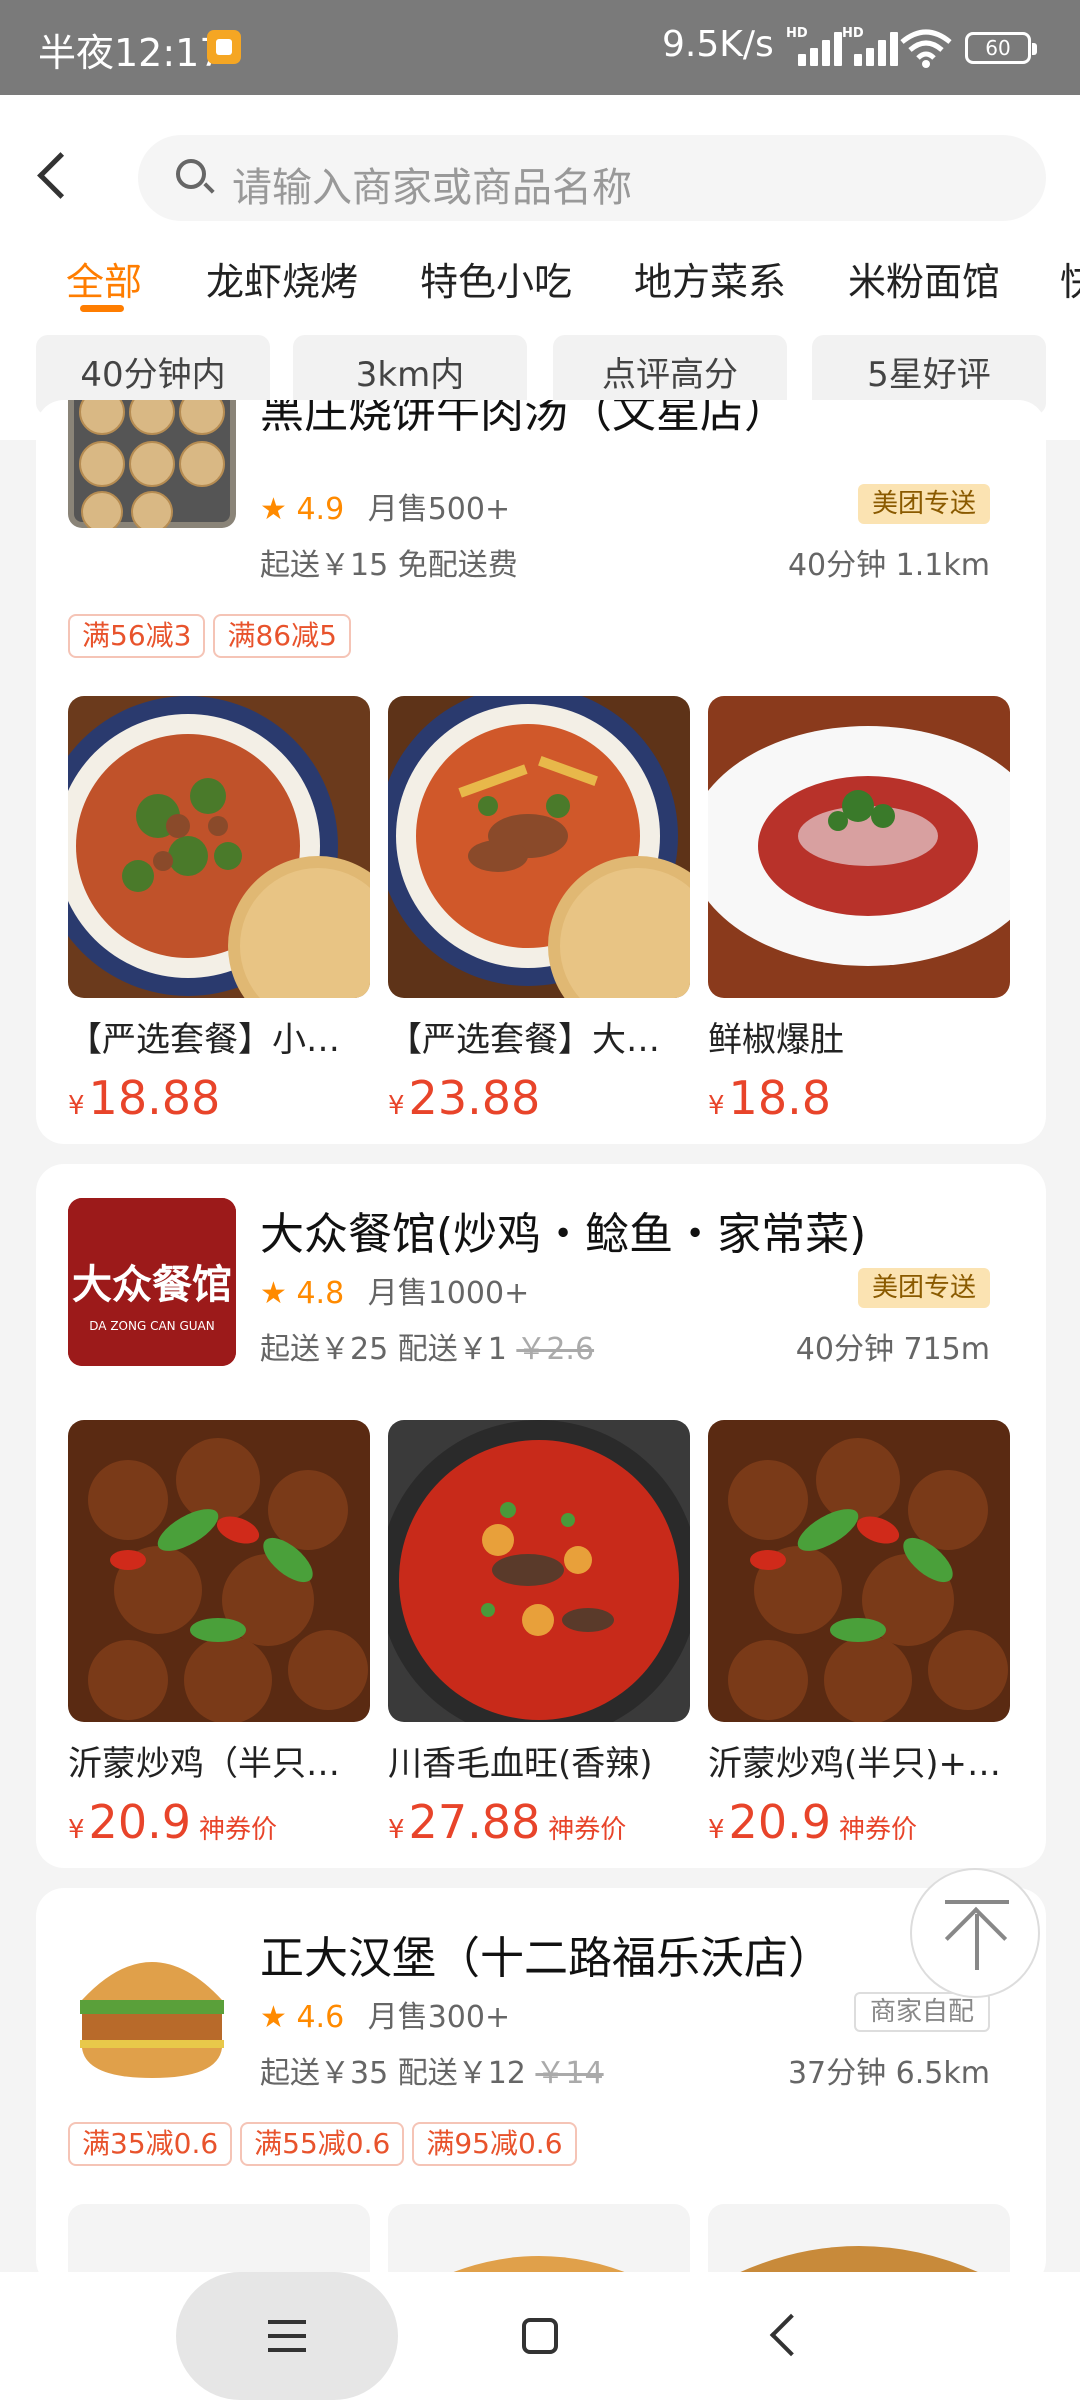 The image size is (1080, 2400). Describe the element at coordinates (131, 53) in the screenshot. I see `status-time: 半夜12:17` at that location.